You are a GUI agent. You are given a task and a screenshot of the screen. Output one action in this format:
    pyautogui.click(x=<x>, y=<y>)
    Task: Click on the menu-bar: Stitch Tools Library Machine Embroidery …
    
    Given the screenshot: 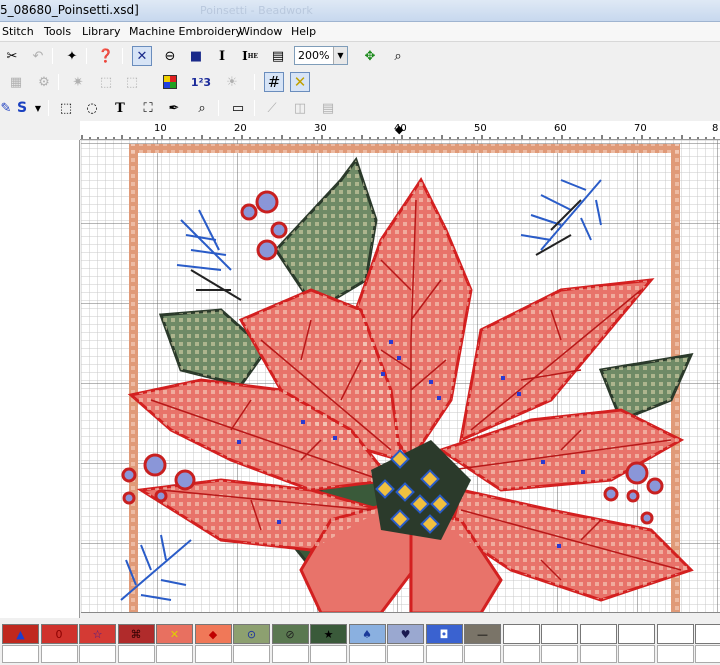 What is the action you would take?
    pyautogui.click(x=360, y=32)
    